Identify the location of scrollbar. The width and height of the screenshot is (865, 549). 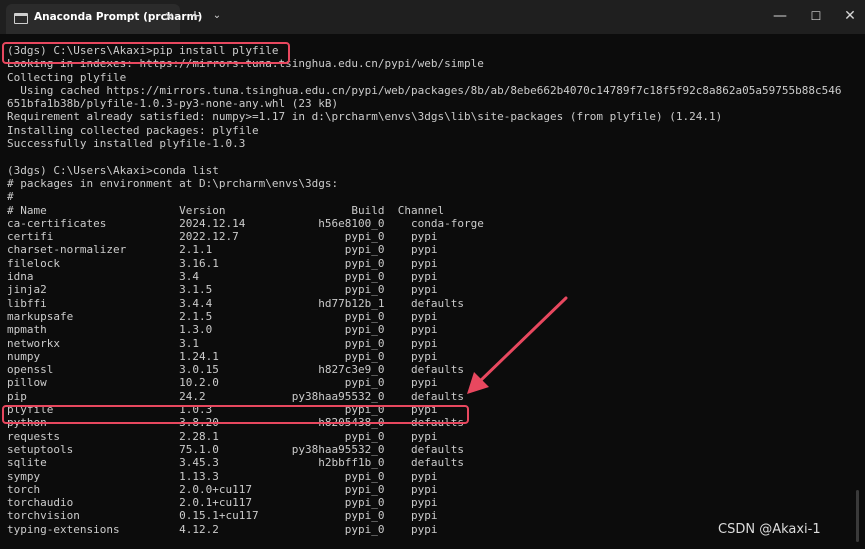
(857, 516).